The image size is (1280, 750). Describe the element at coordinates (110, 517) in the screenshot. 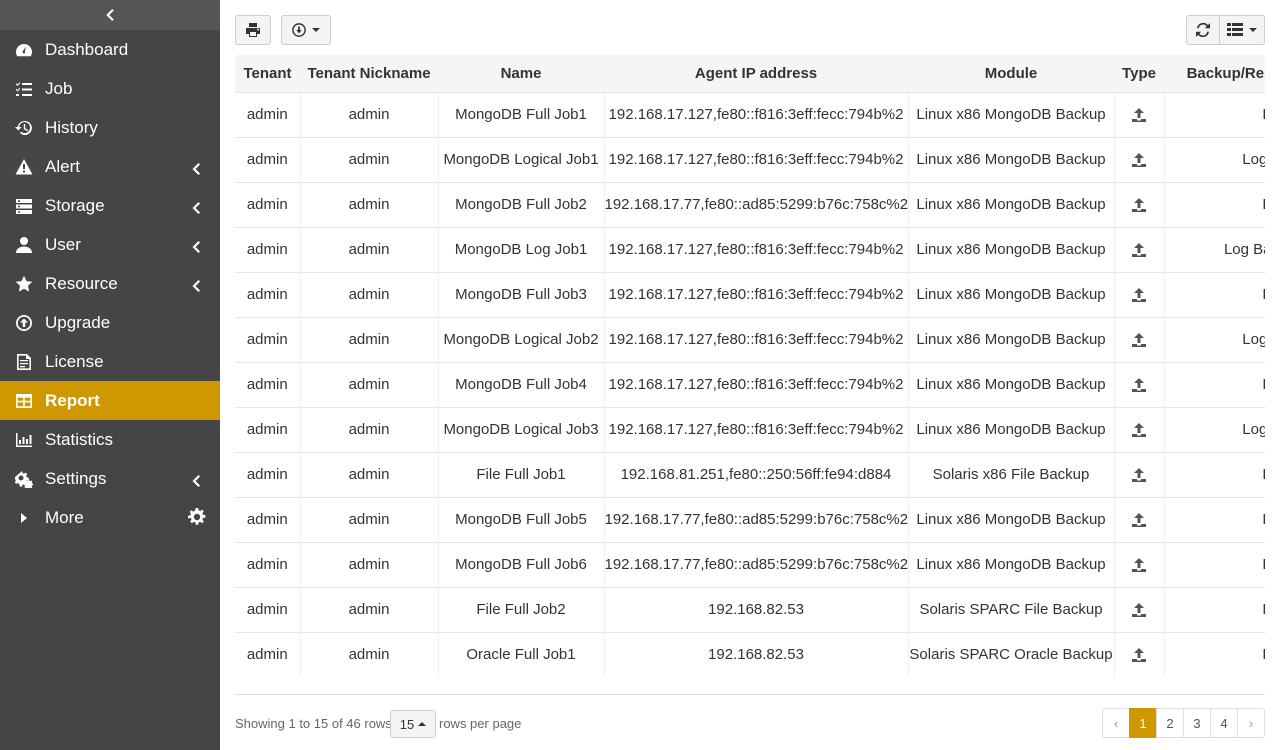

I see `sidebar-item-more: More` at that location.